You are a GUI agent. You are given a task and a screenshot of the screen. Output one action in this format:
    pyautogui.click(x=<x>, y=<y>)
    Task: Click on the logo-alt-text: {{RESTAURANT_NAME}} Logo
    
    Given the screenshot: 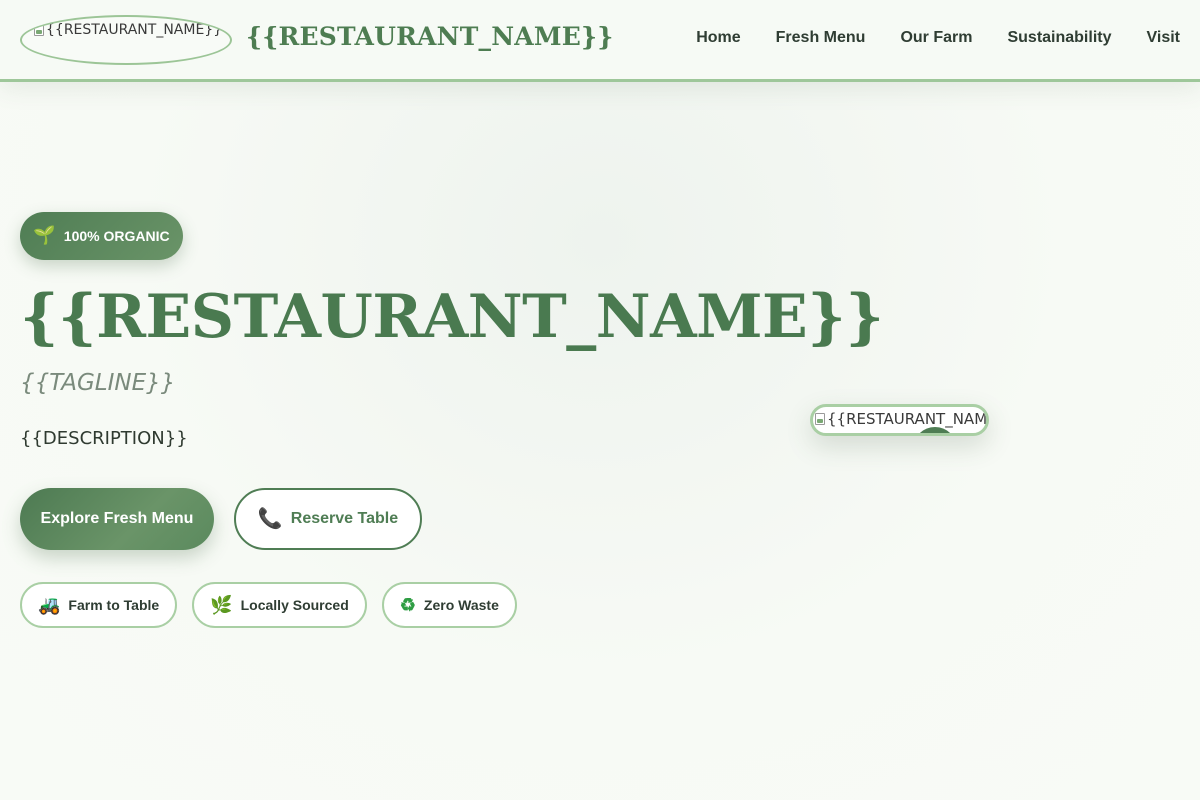 What is the action you would take?
    pyautogui.click(x=138, y=30)
    